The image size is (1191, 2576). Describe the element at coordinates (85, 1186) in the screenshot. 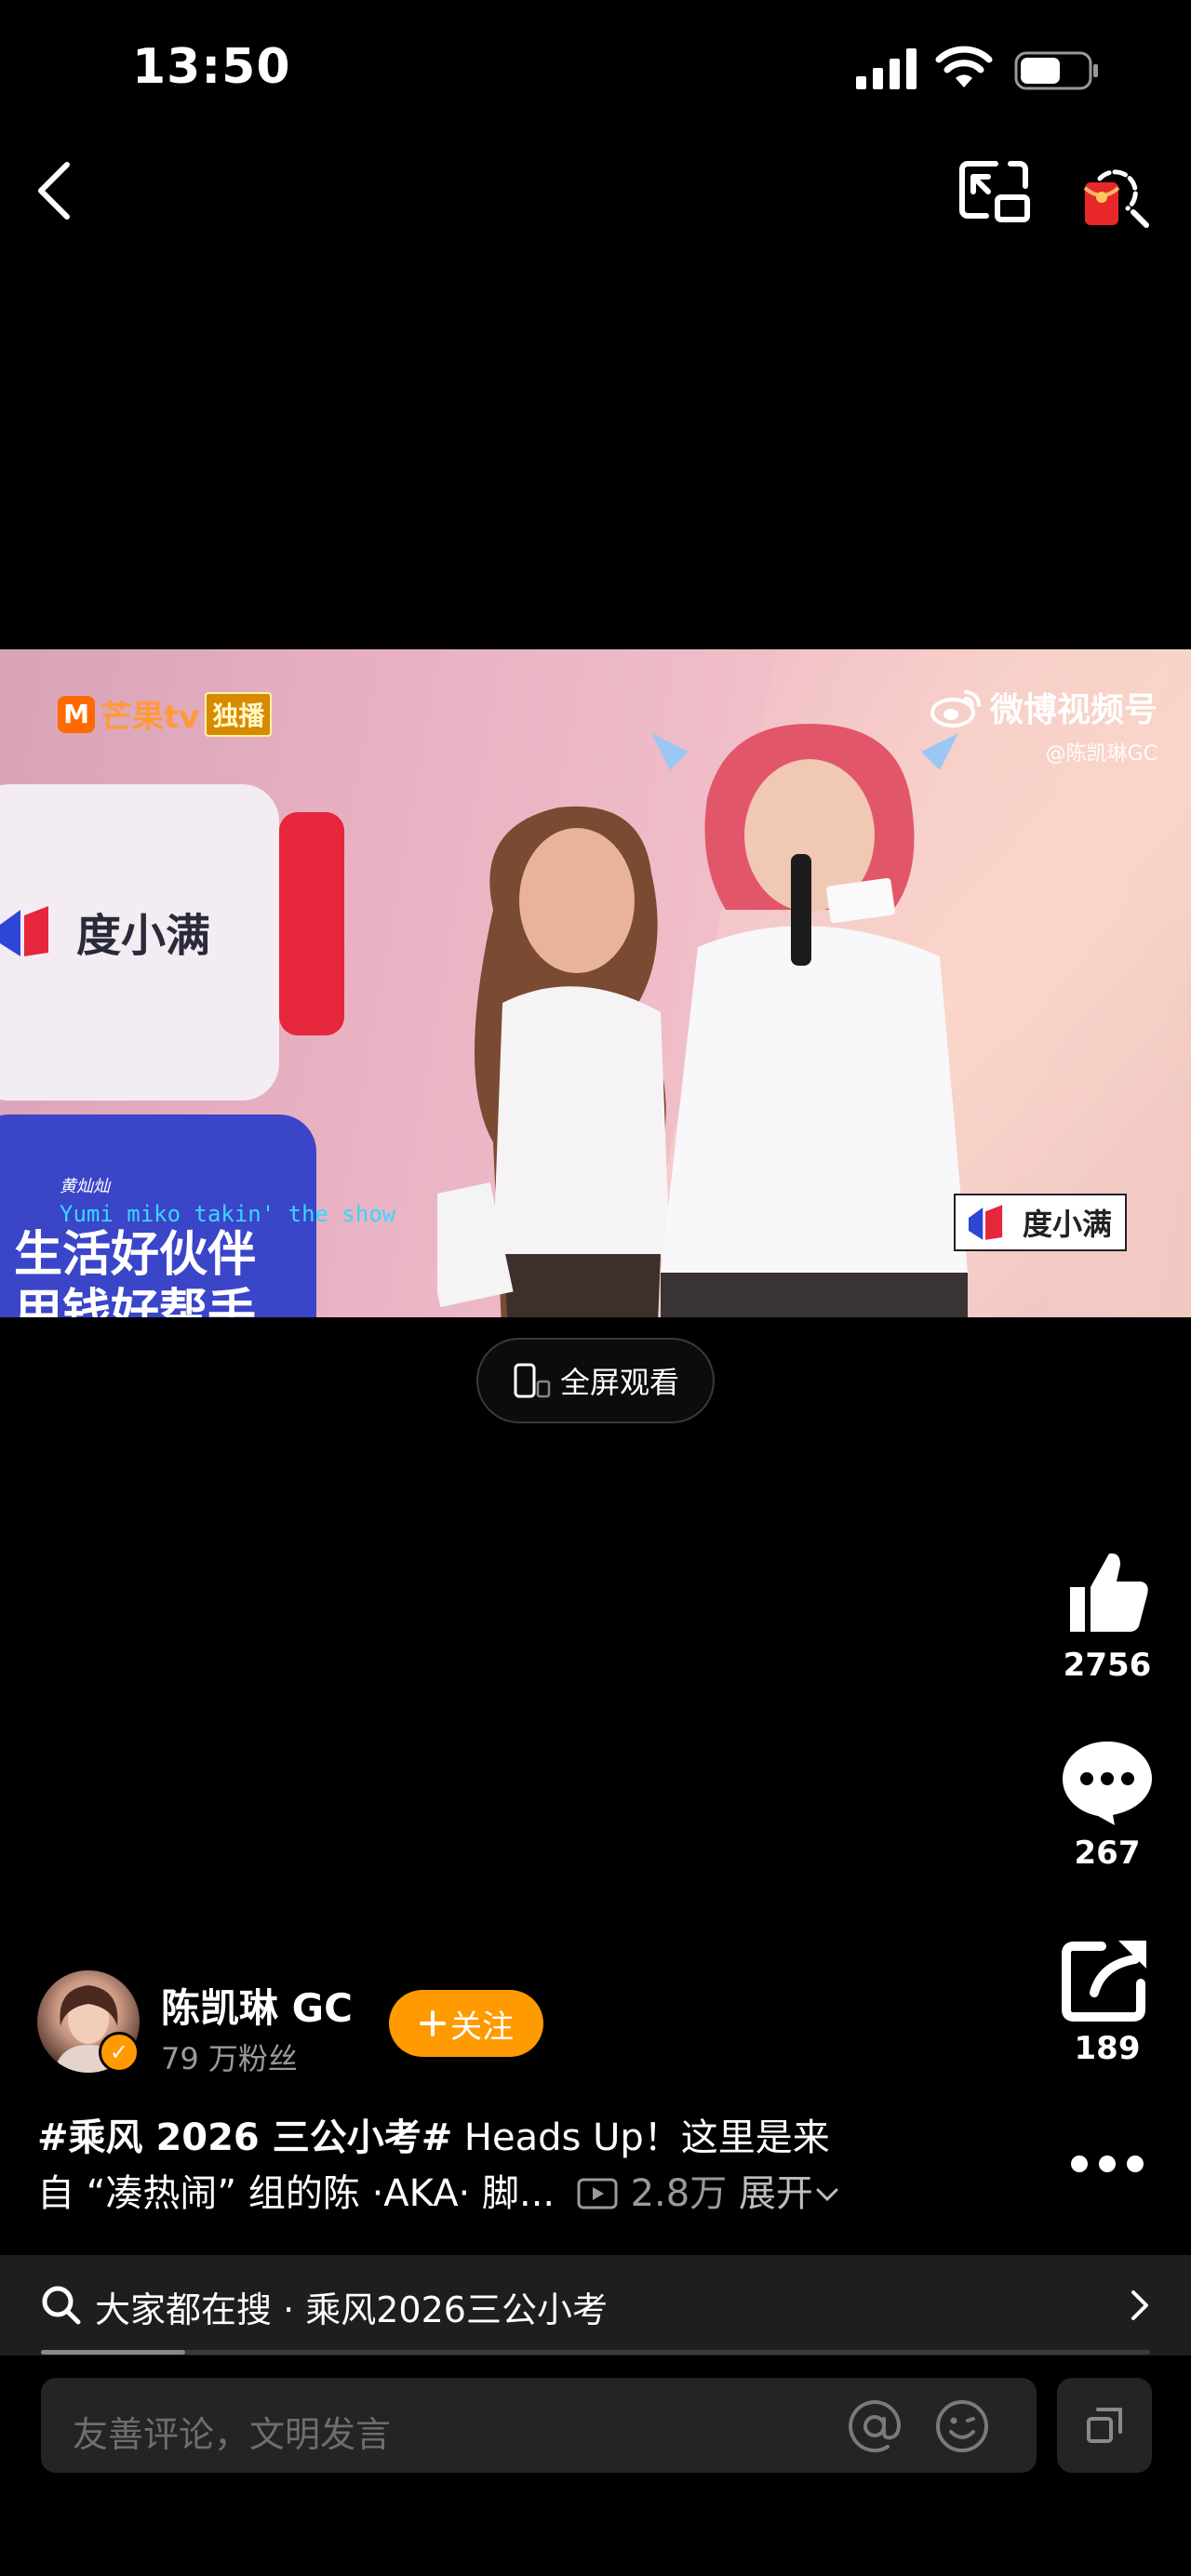

I see `subtitle-singer: 黄灿灿` at that location.